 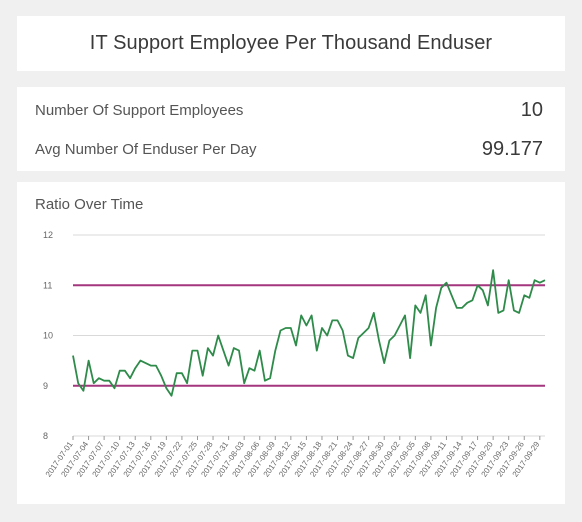 I want to click on y-tick-label: 11, so click(x=47, y=285).